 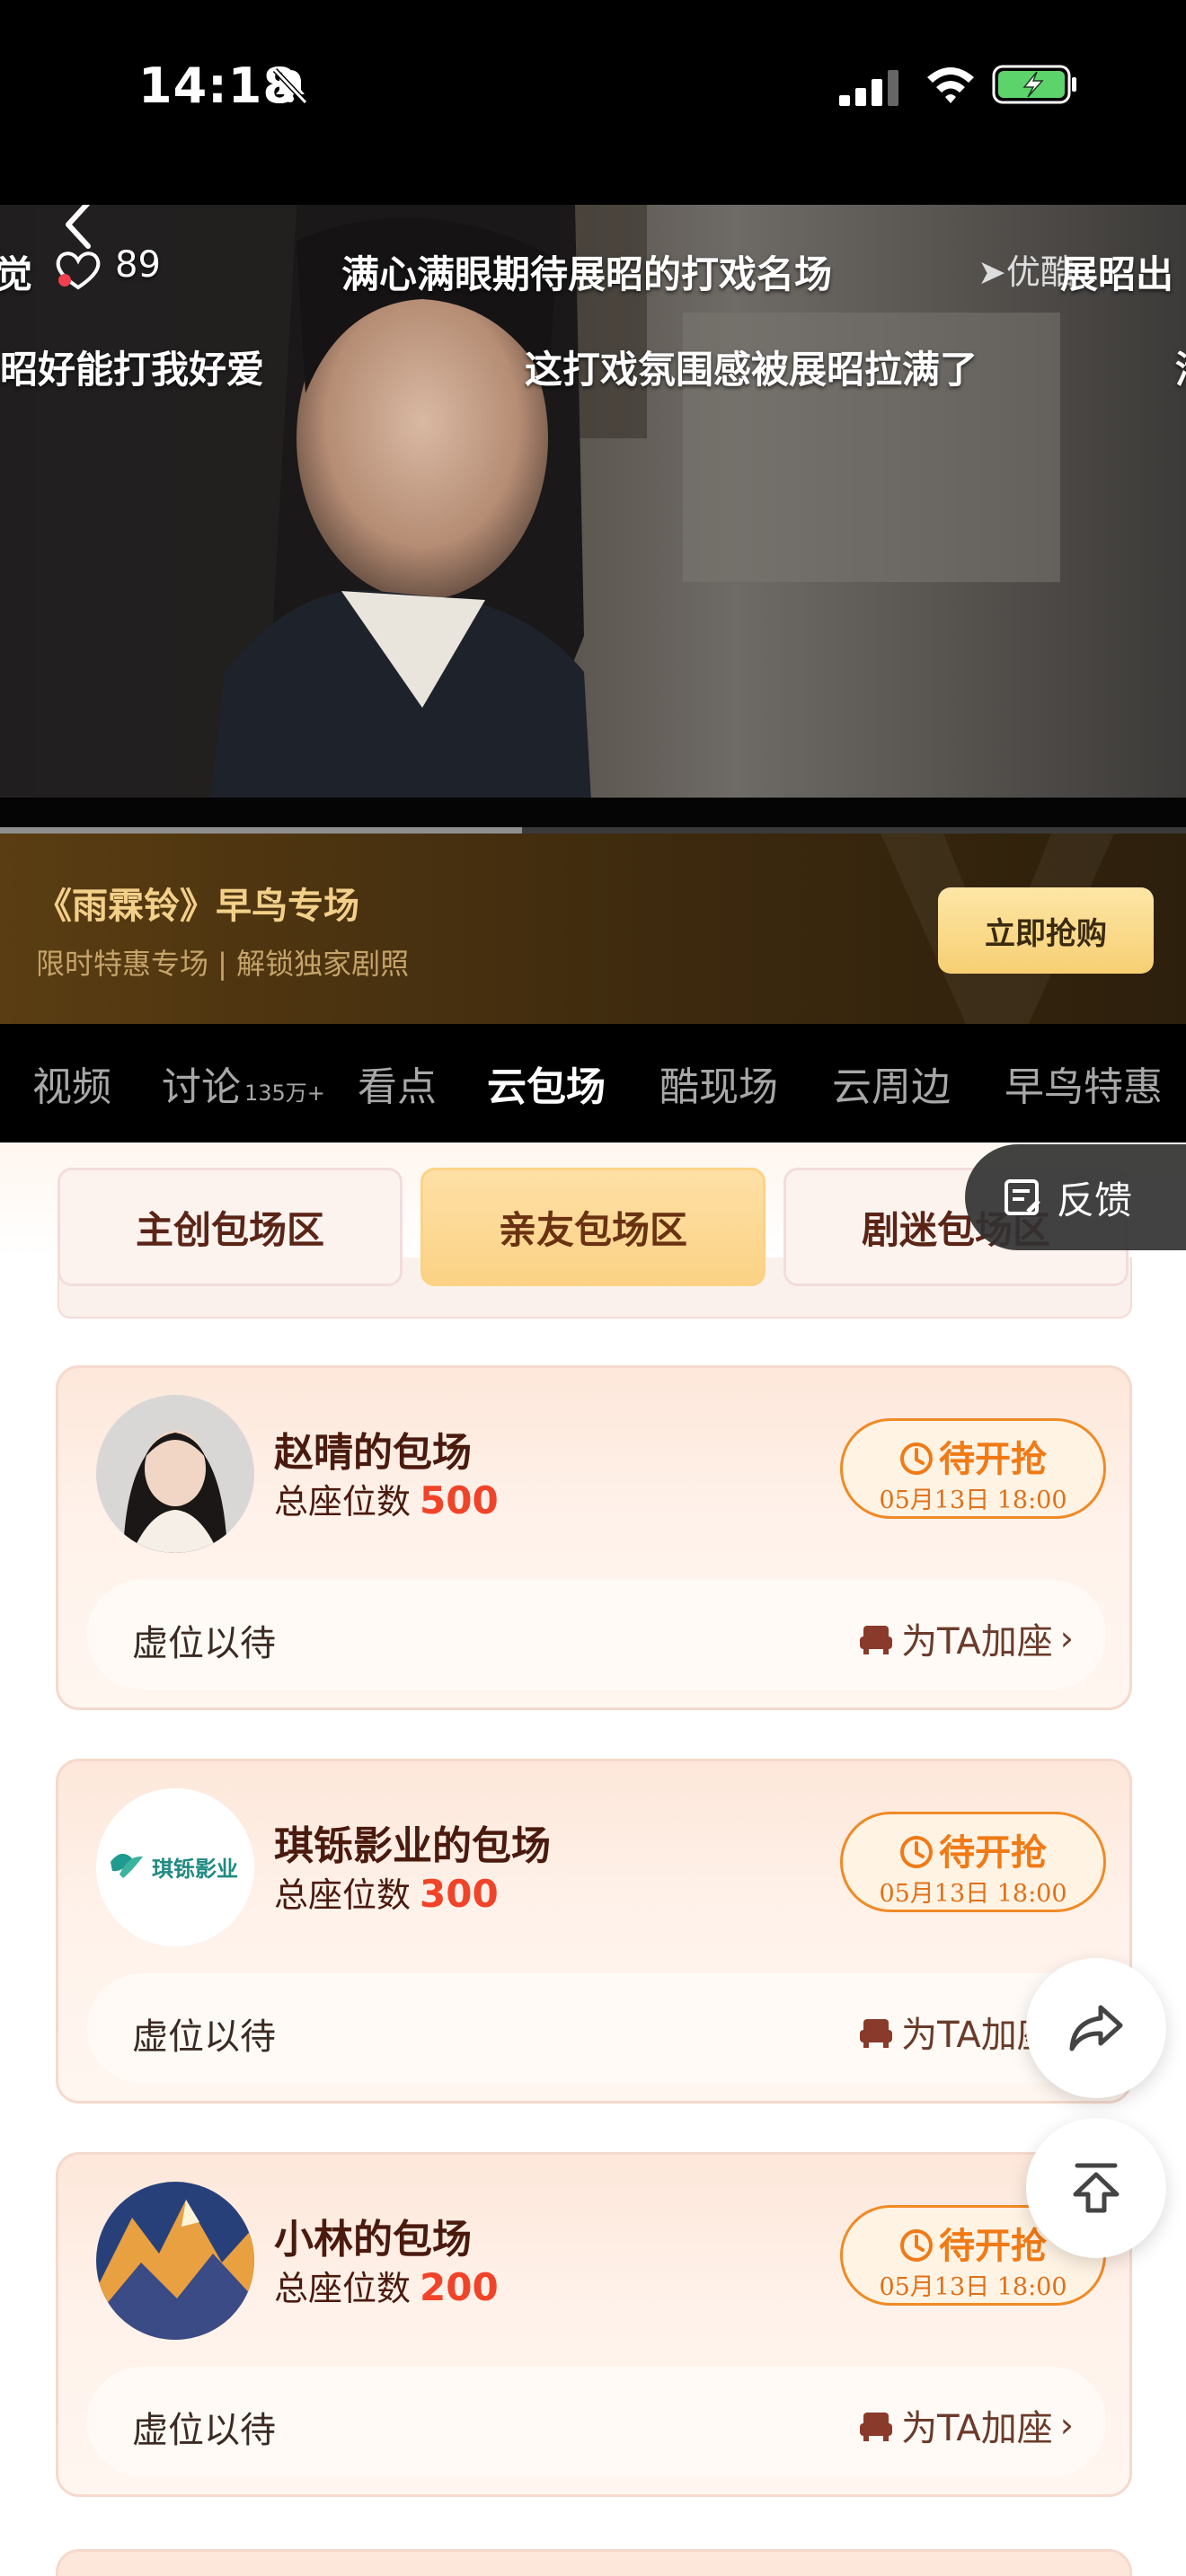 I want to click on danmaku-item: 觉, so click(x=16, y=274).